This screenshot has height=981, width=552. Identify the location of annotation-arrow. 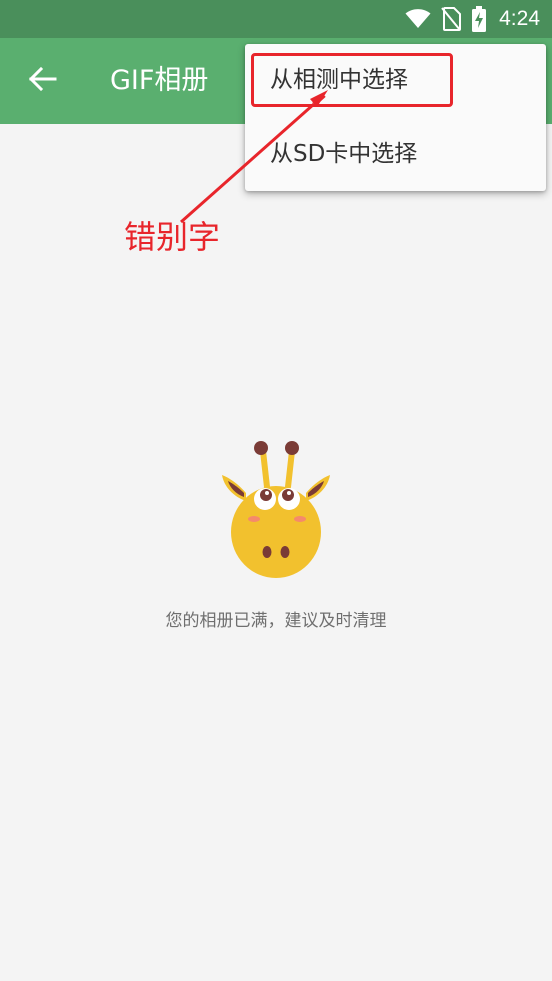
(254, 157).